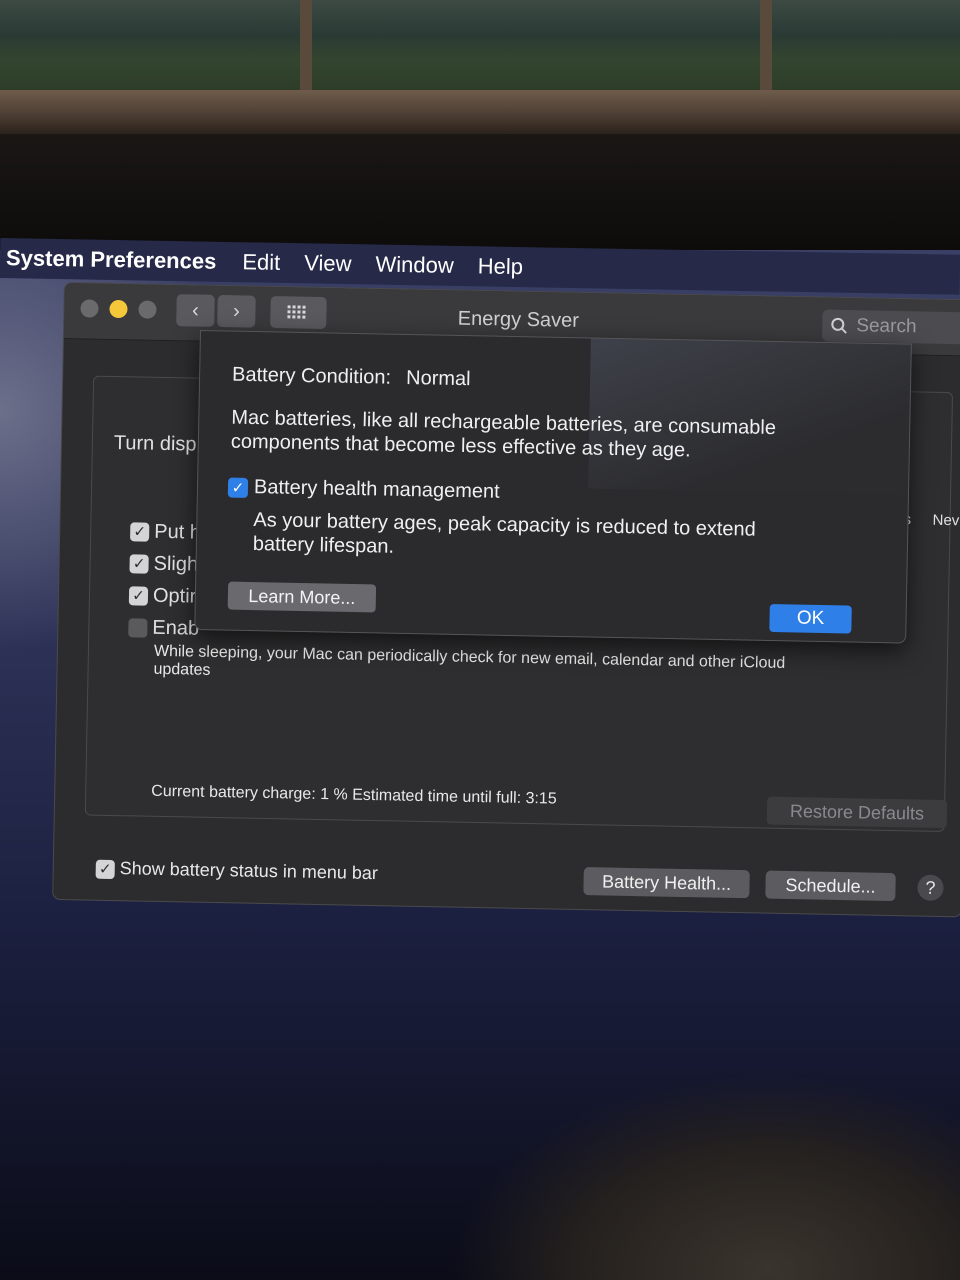 The image size is (960, 1280). I want to click on restore-defaults-button: Restore Defaults, so click(857, 812).